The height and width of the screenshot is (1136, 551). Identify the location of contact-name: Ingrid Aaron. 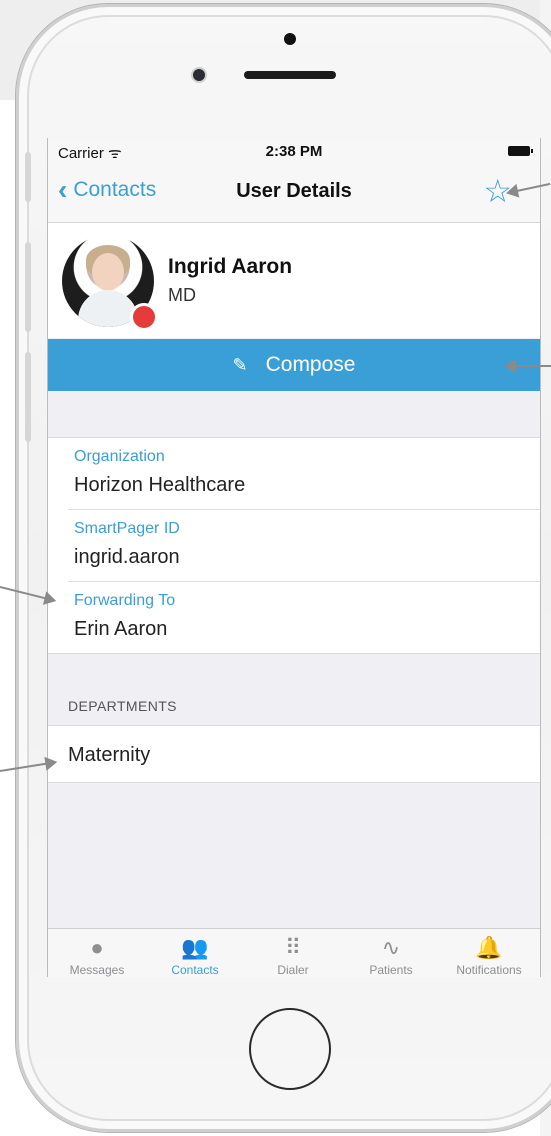
(230, 266).